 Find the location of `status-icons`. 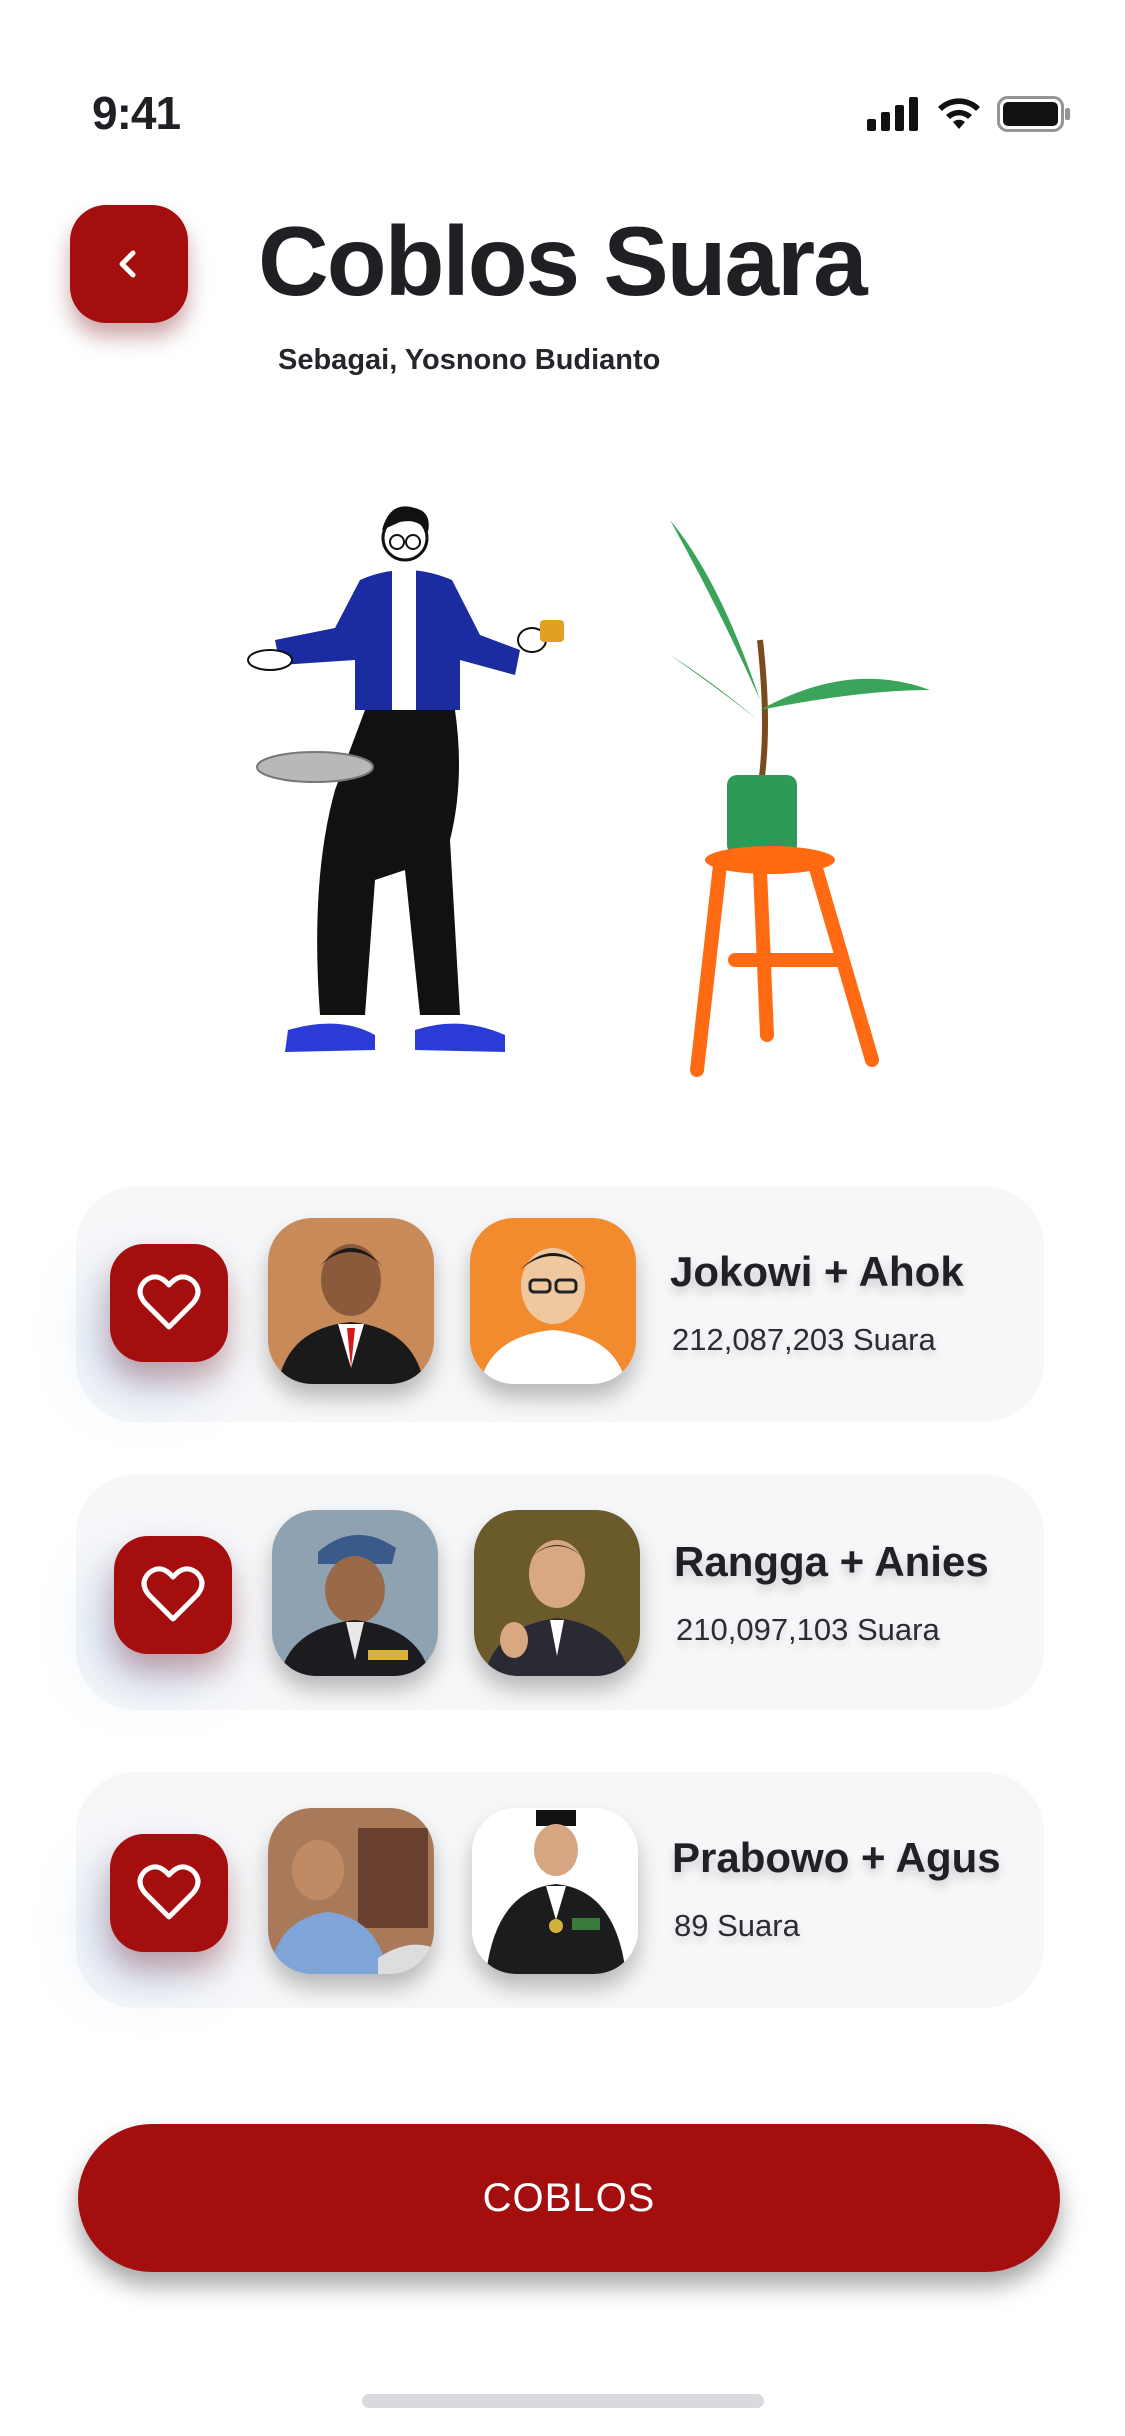

status-icons is located at coordinates (969, 114).